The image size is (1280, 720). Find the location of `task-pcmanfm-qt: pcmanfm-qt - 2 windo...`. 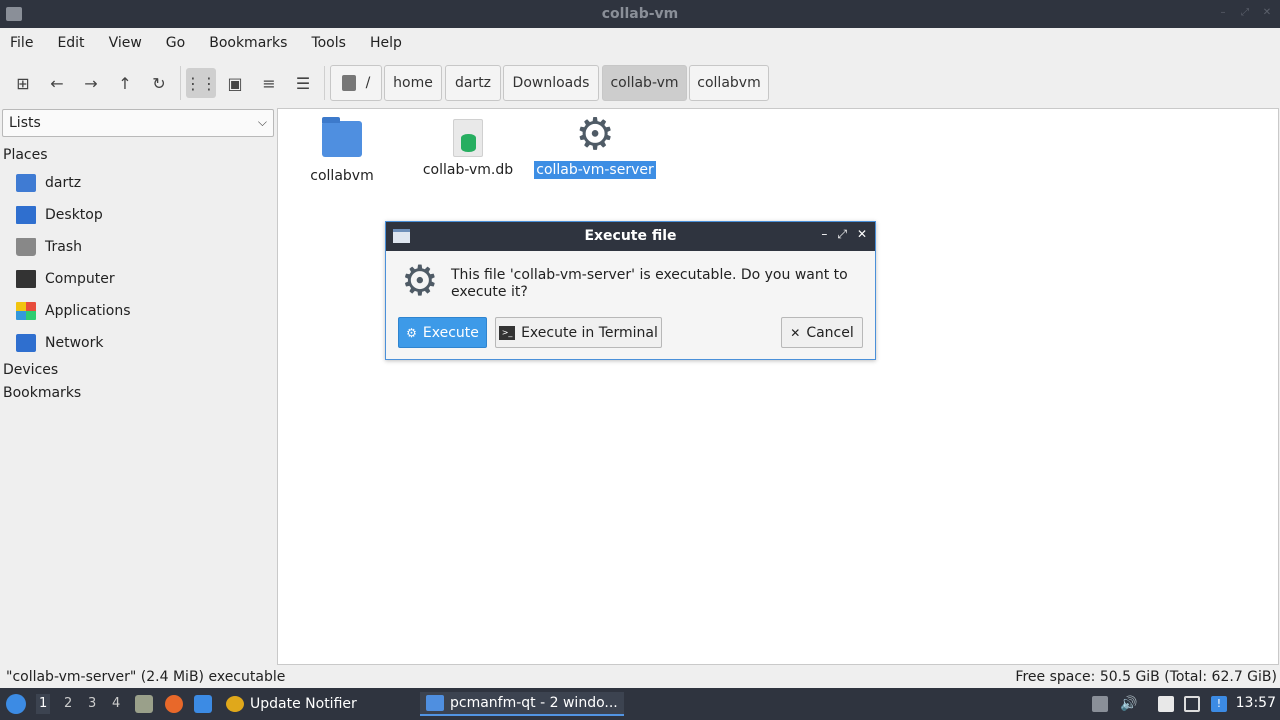

task-pcmanfm-qt: pcmanfm-qt - 2 windo... is located at coordinates (522, 704).